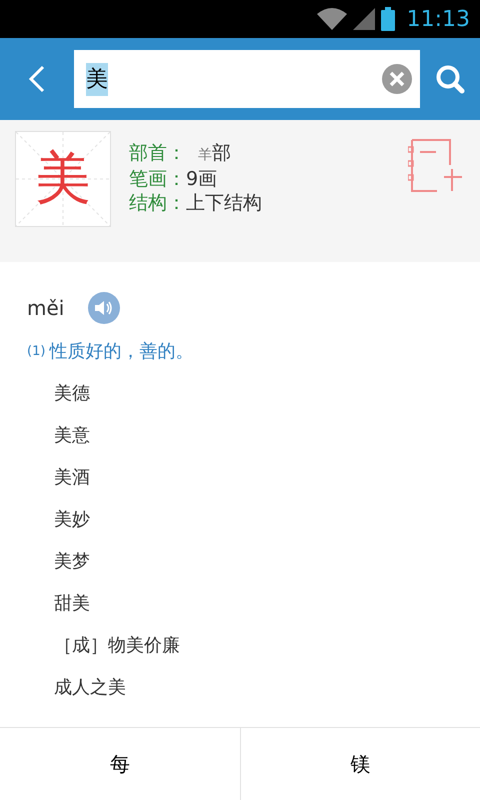 The width and height of the screenshot is (480, 800). Describe the element at coordinates (397, 79) in the screenshot. I see `clear-icon` at that location.